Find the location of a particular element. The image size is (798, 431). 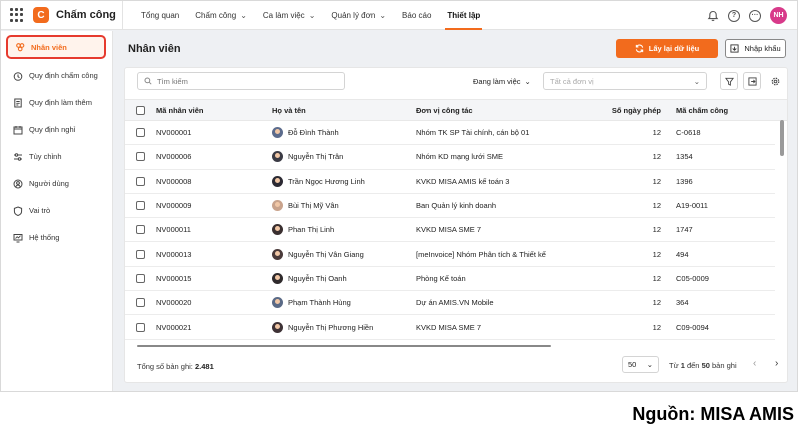

refresh-data-label: Lấy lại dữ liệu is located at coordinates (674, 48).